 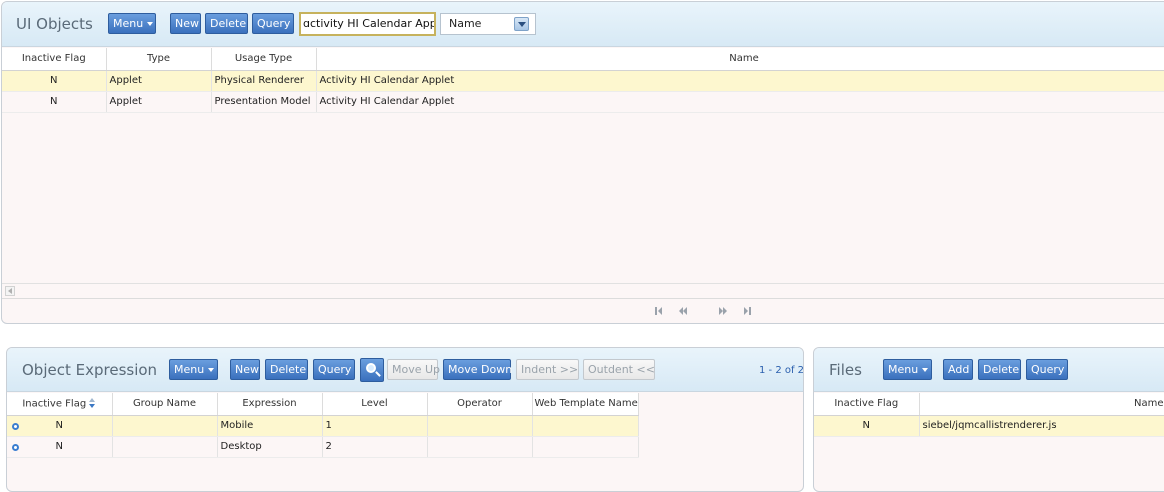 I want to click on last-page-icon, so click(x=748, y=311).